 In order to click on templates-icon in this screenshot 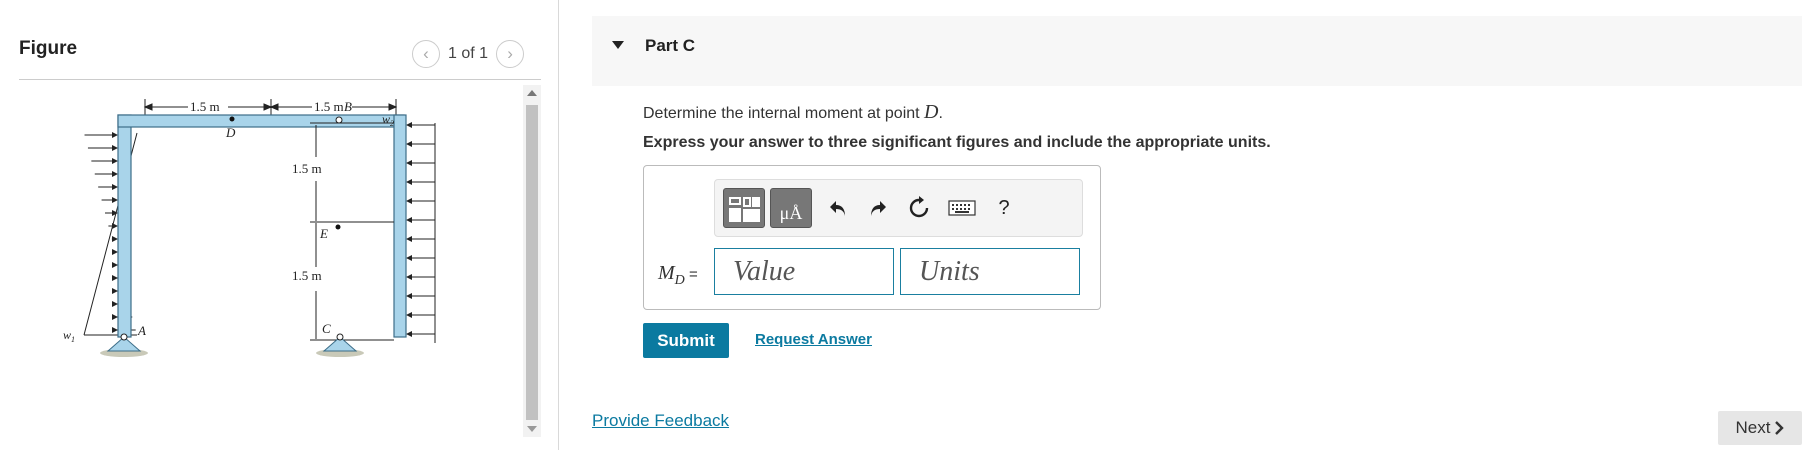, I will do `click(744, 209)`.